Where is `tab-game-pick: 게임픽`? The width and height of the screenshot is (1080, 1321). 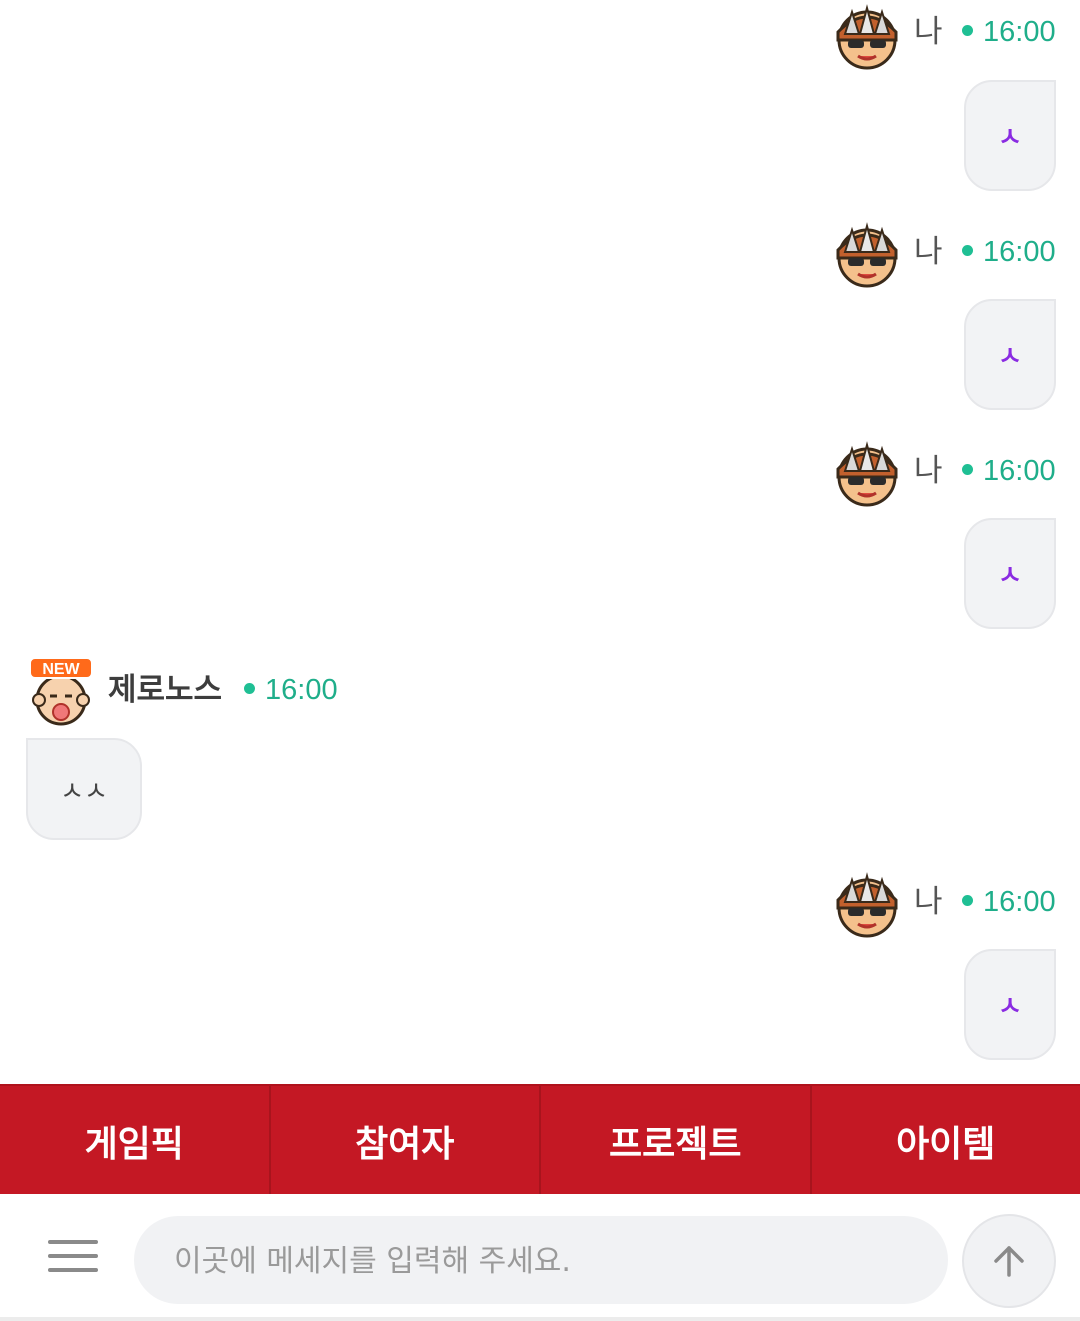 tab-game-pick: 게임픽 is located at coordinates (135, 1141).